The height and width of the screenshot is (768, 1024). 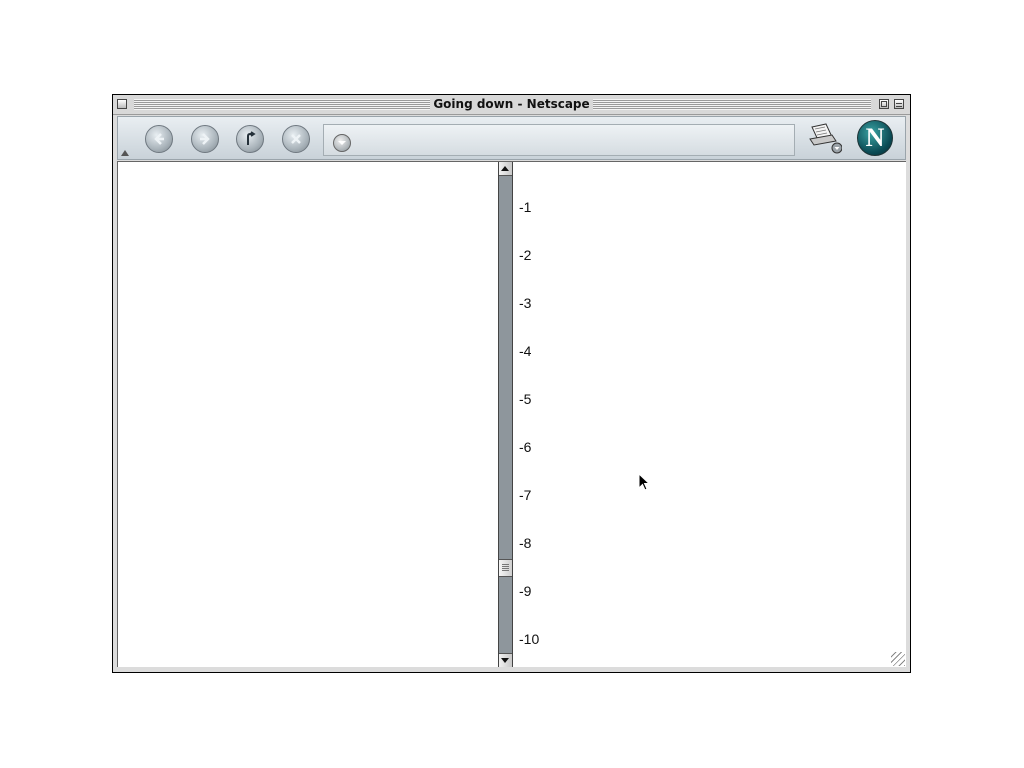 I want to click on logo-letter: N, so click(x=875, y=137).